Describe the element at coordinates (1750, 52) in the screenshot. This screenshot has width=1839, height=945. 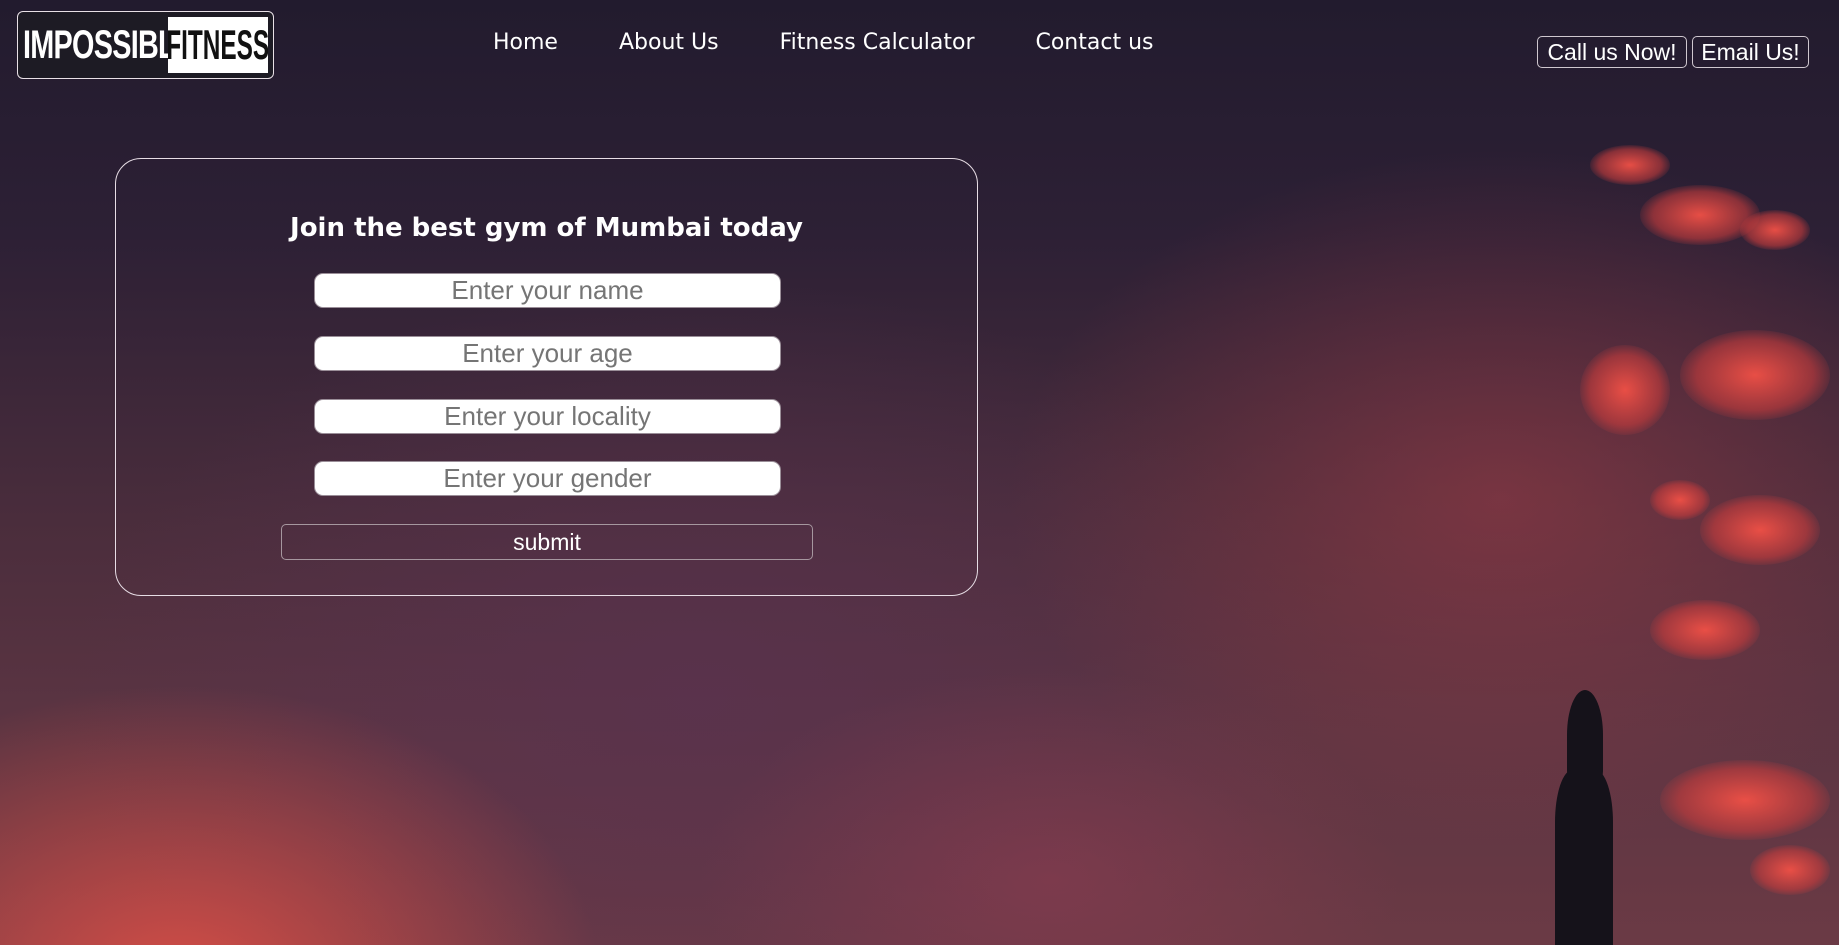
I see `email-us-button: Email Us!` at that location.